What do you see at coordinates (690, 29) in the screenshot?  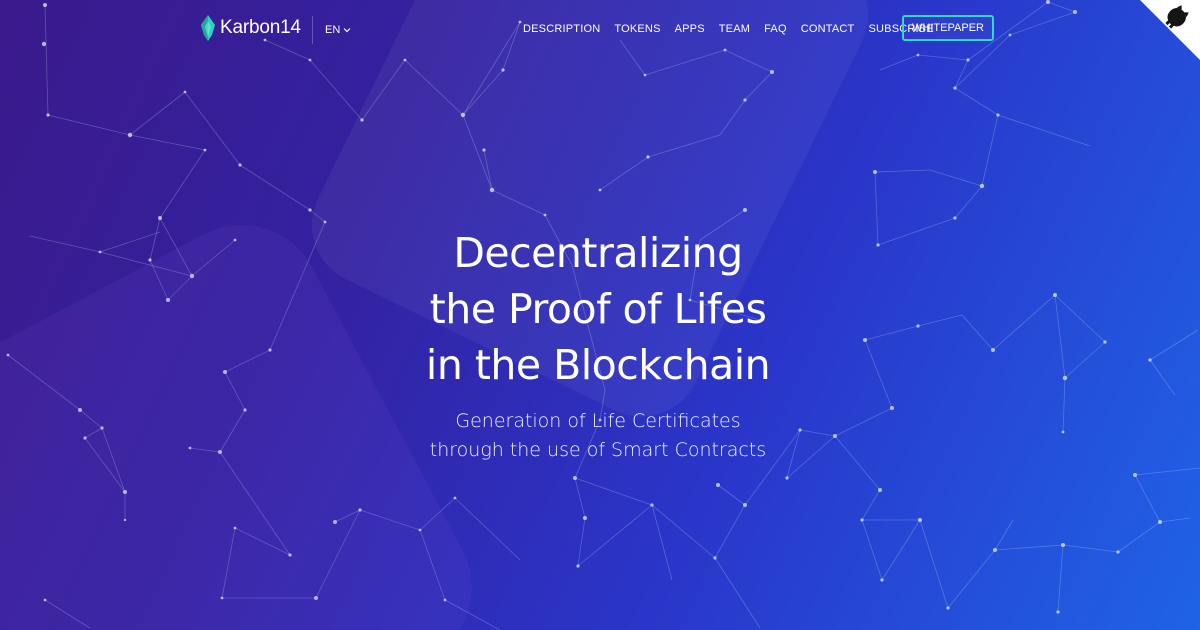 I see `nav-apps: APPS` at bounding box center [690, 29].